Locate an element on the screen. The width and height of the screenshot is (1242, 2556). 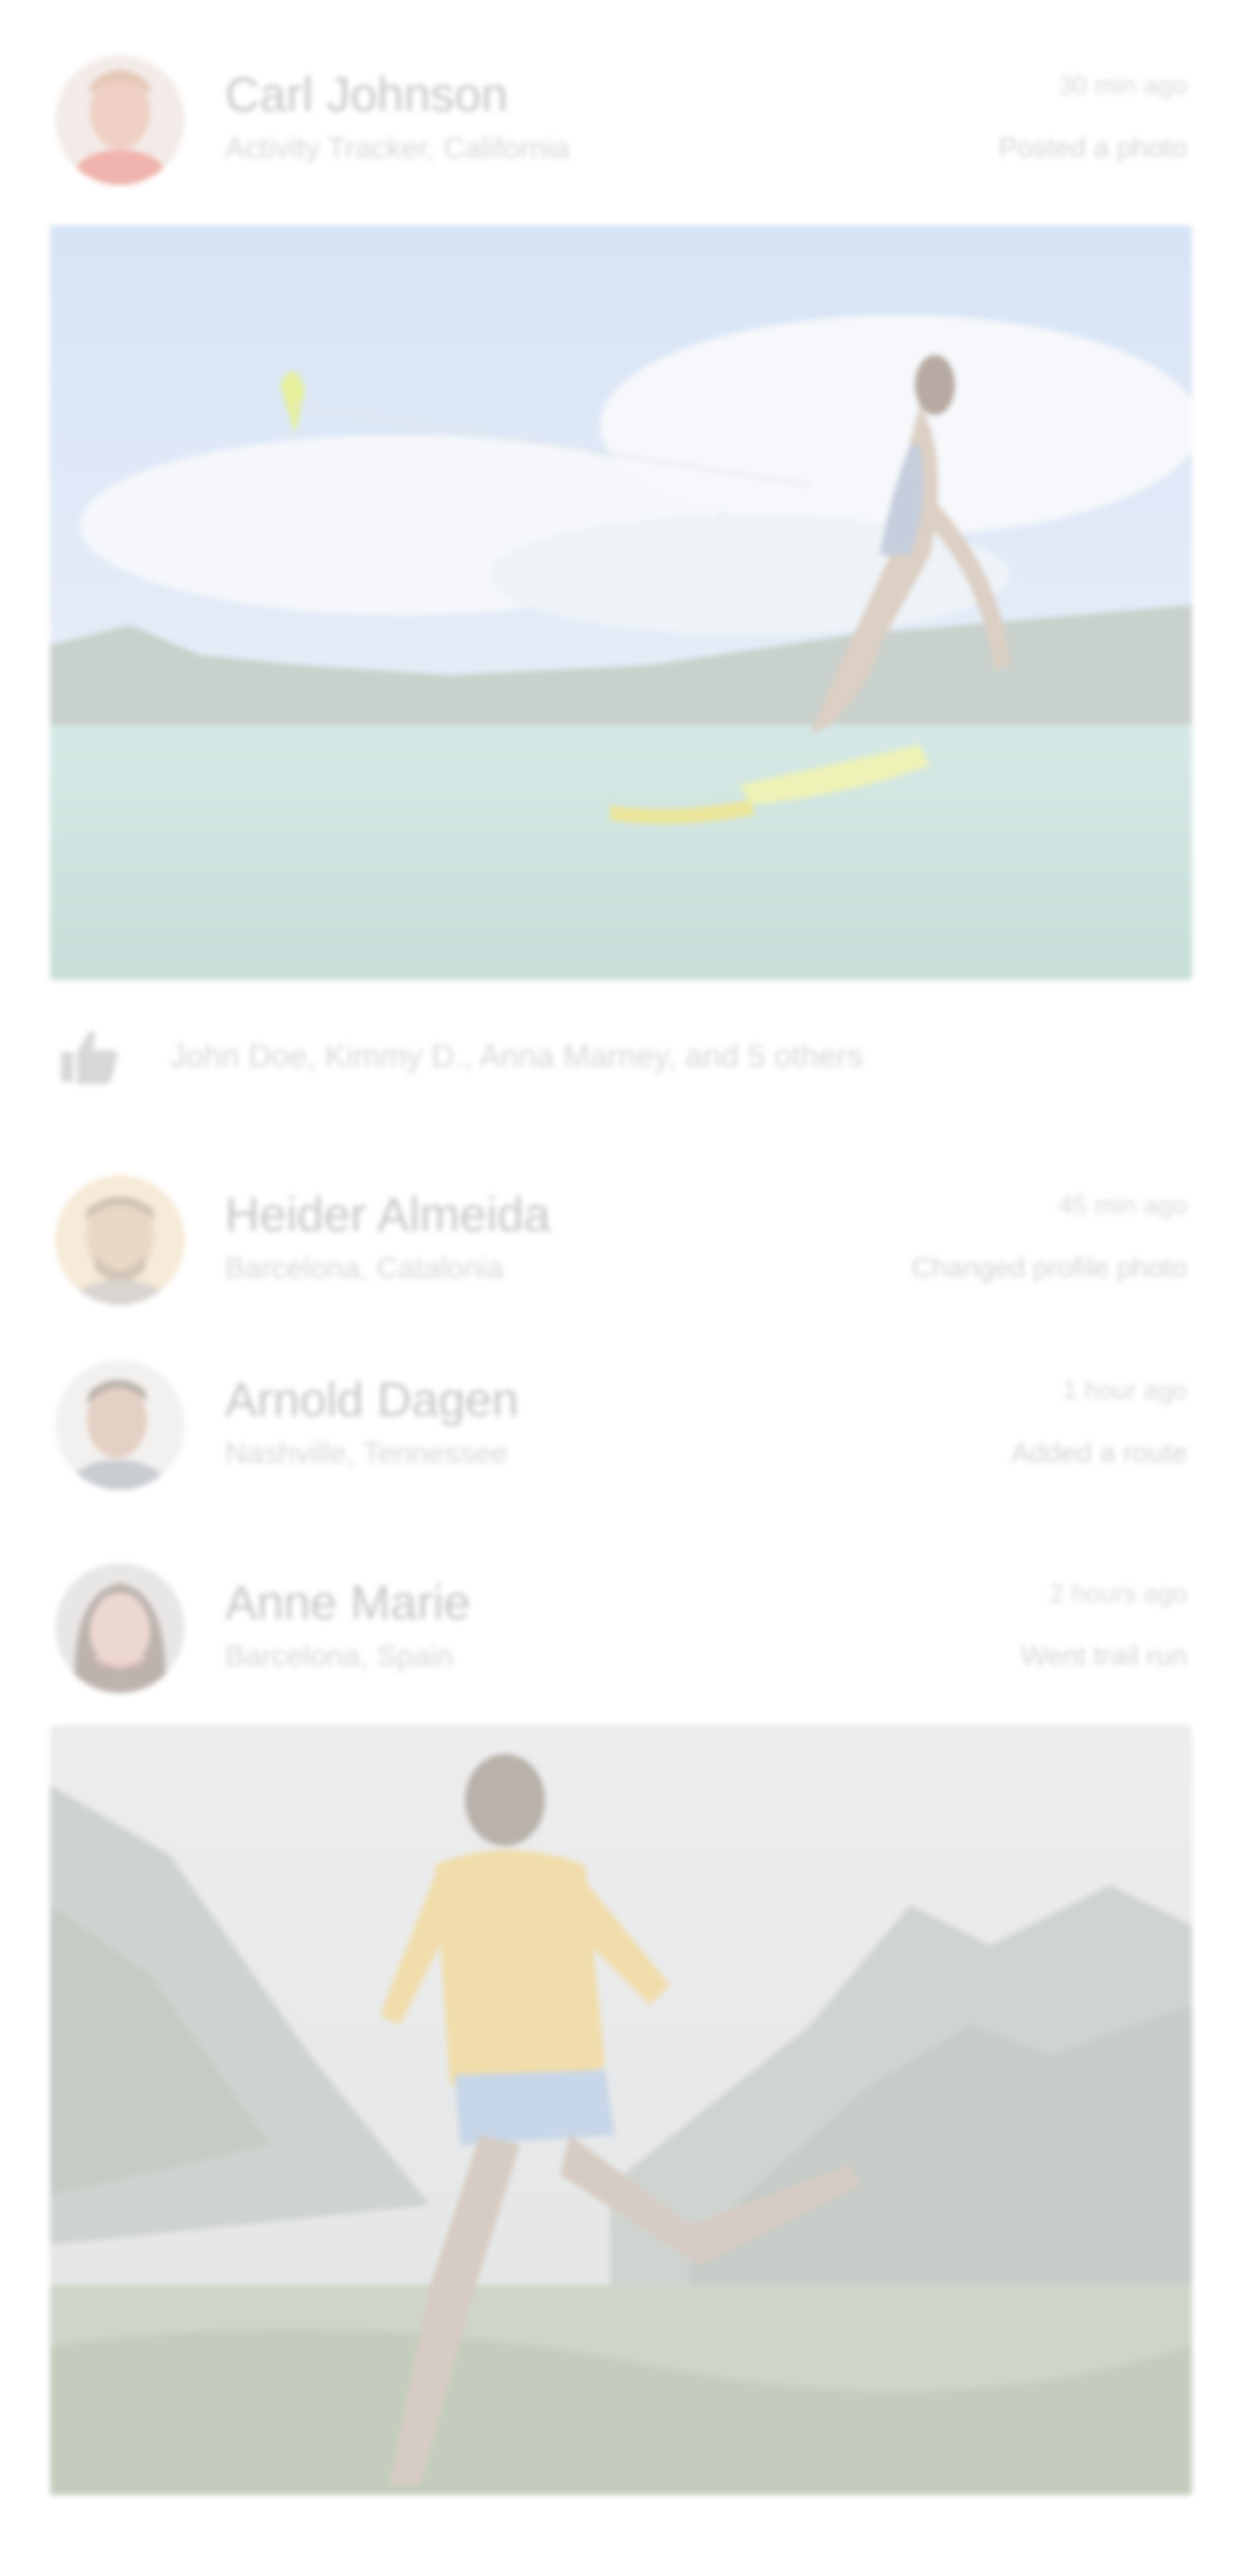
user-subtitle: Nashville, Tennessee is located at coordinates (366, 1453).